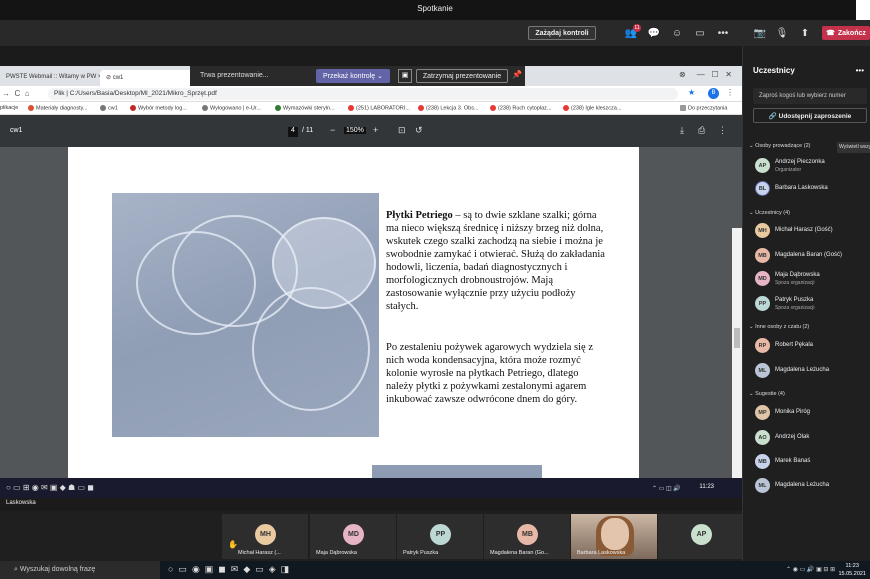  What do you see at coordinates (703, 108) in the screenshot?
I see `bookmark: Do przeczytania` at bounding box center [703, 108].